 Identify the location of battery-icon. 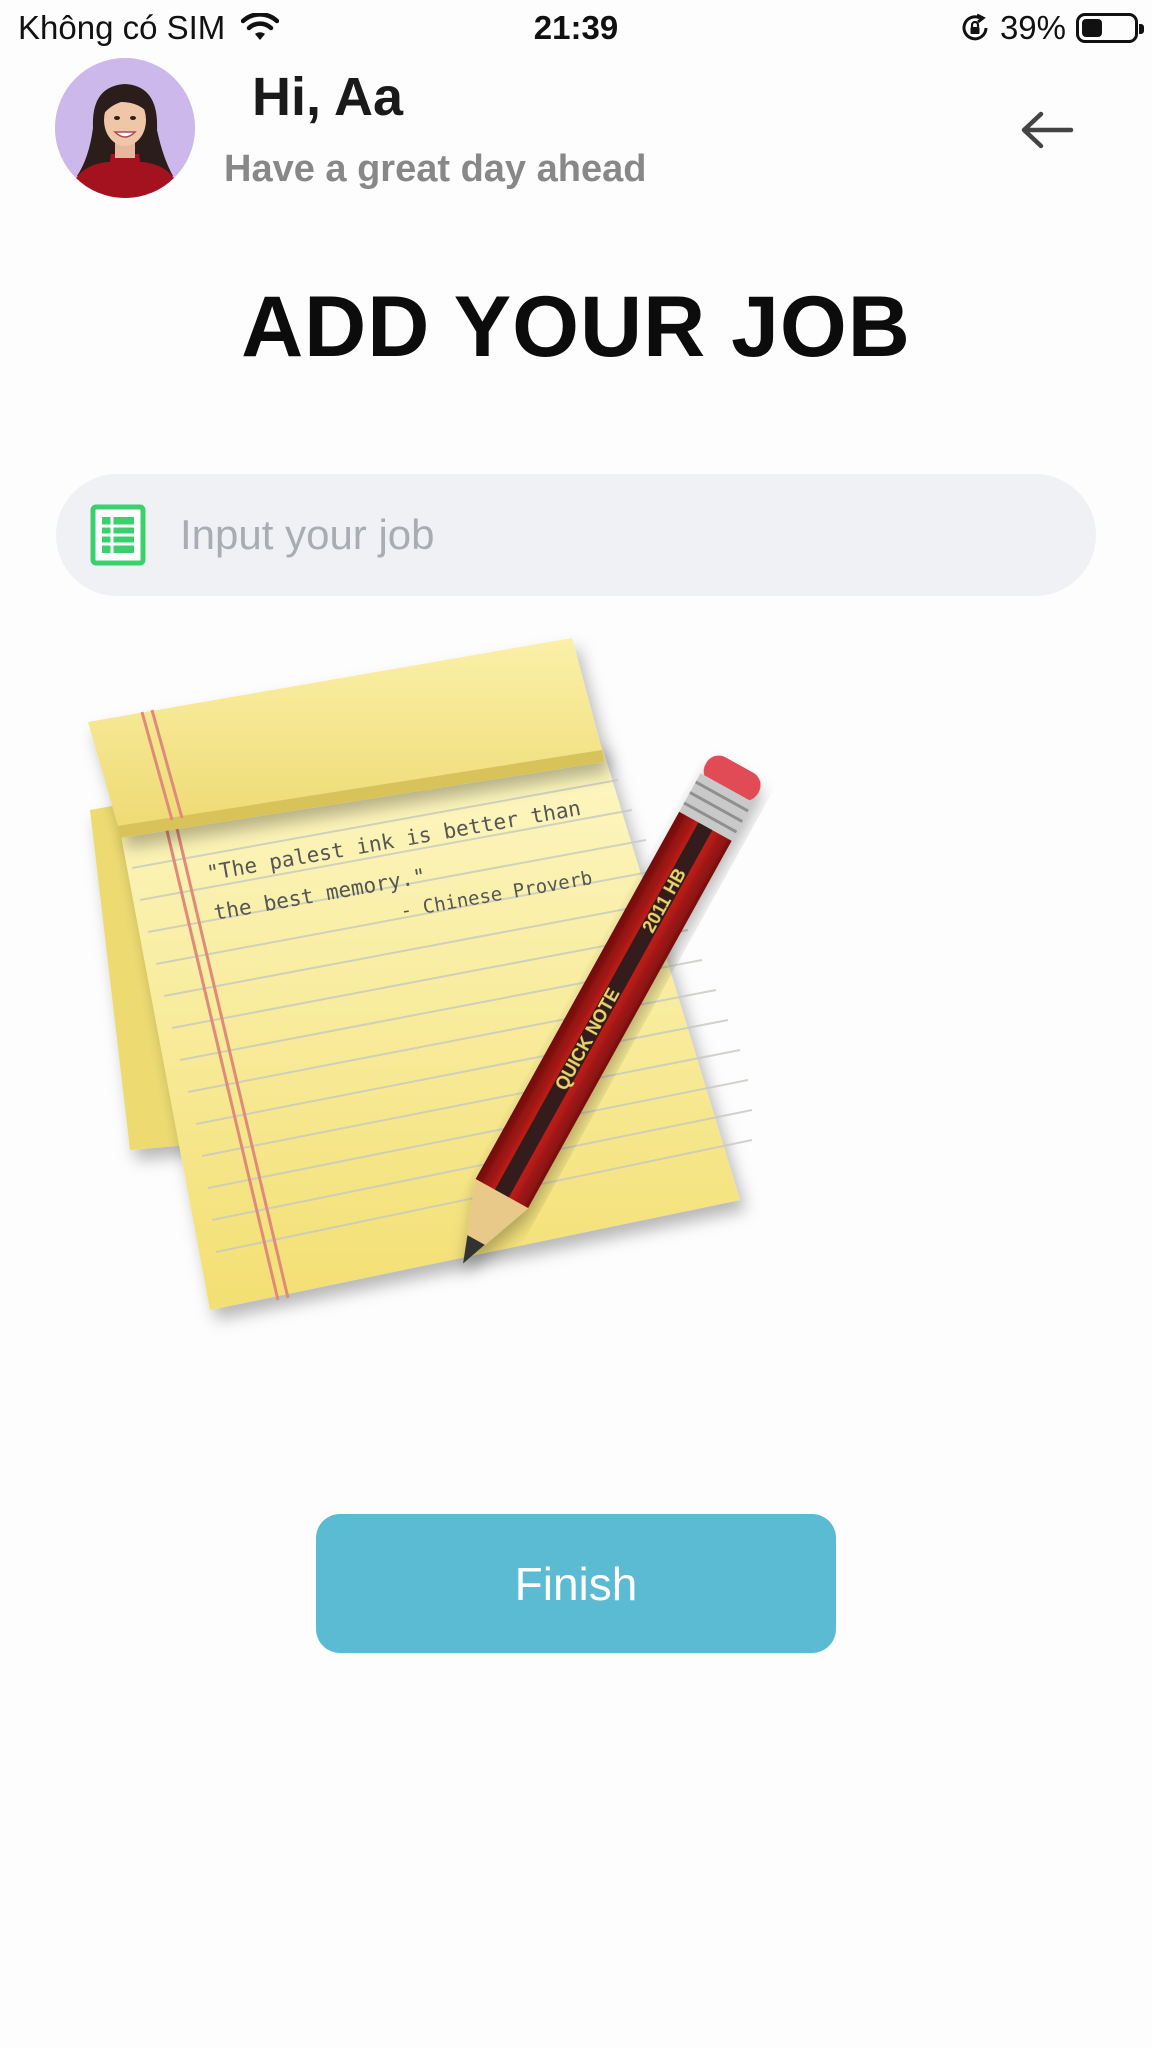
(1110, 28).